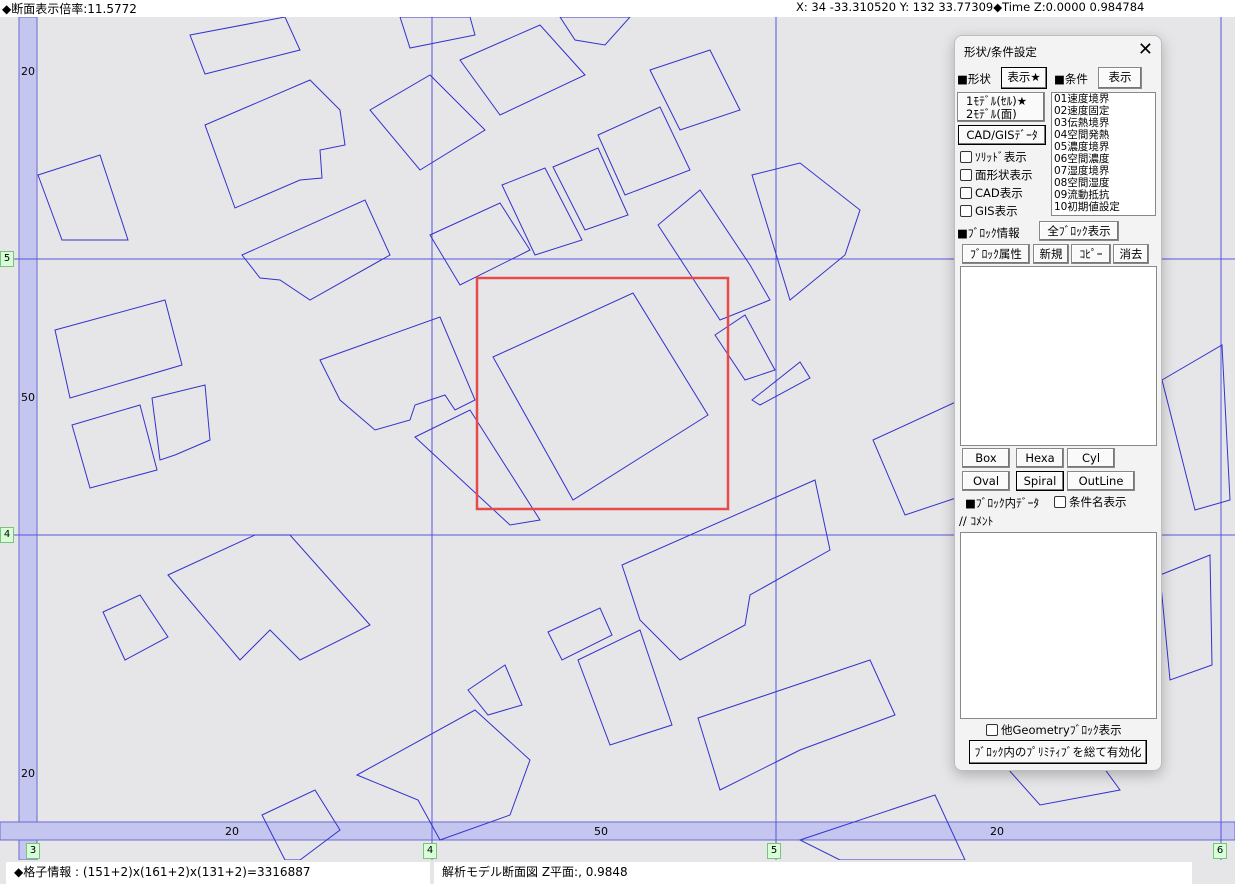 Image resolution: width=1235 pixels, height=884 pixels. What do you see at coordinates (1104, 135) in the screenshot?
I see `list-item: 04空間発熱` at bounding box center [1104, 135].